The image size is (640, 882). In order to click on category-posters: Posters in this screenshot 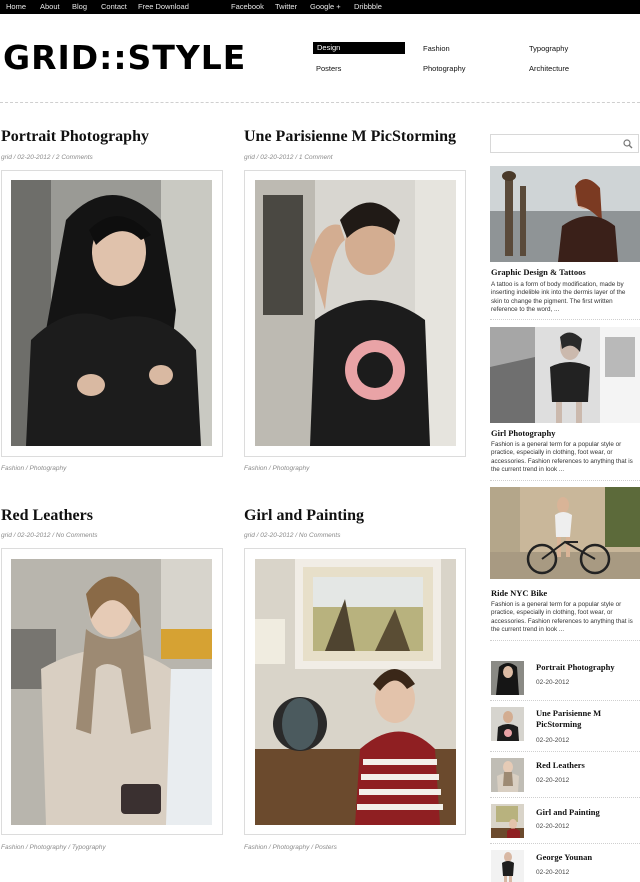, I will do `click(328, 69)`.